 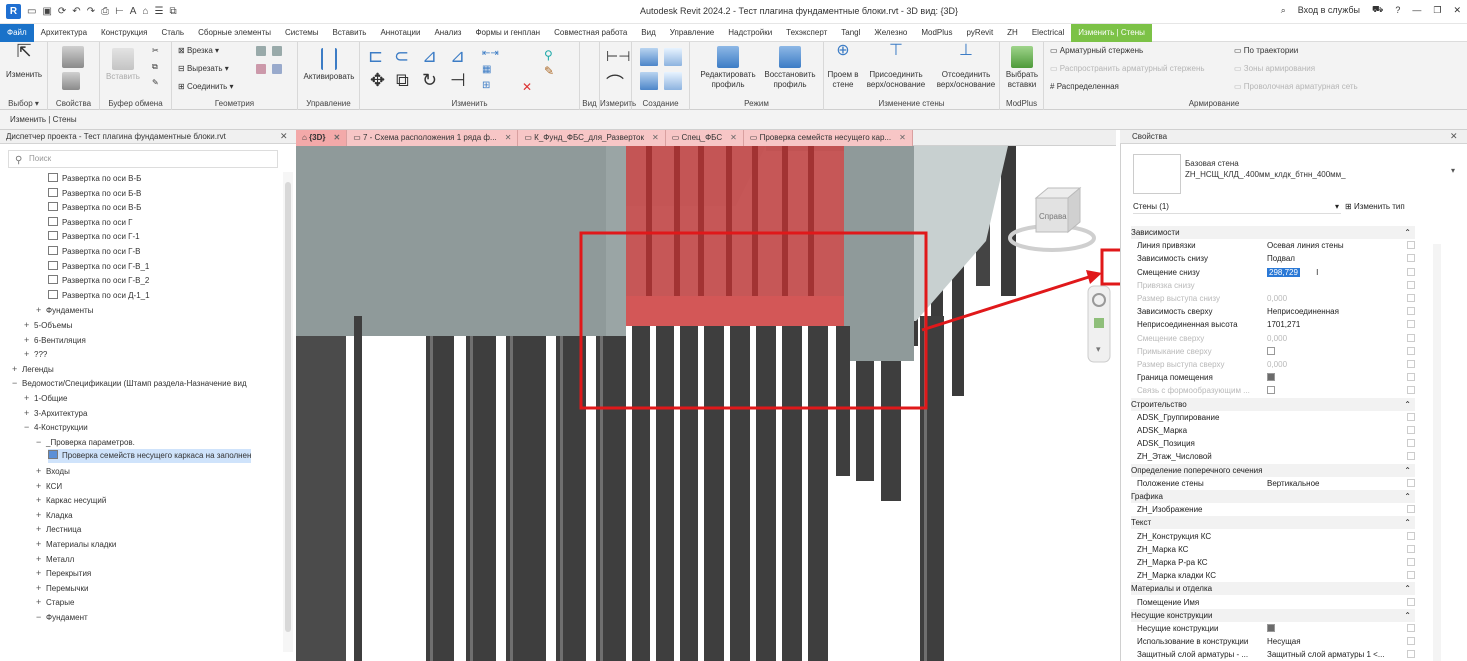 I want to click on property-category: Графика ⌃, so click(x=1273, y=496).